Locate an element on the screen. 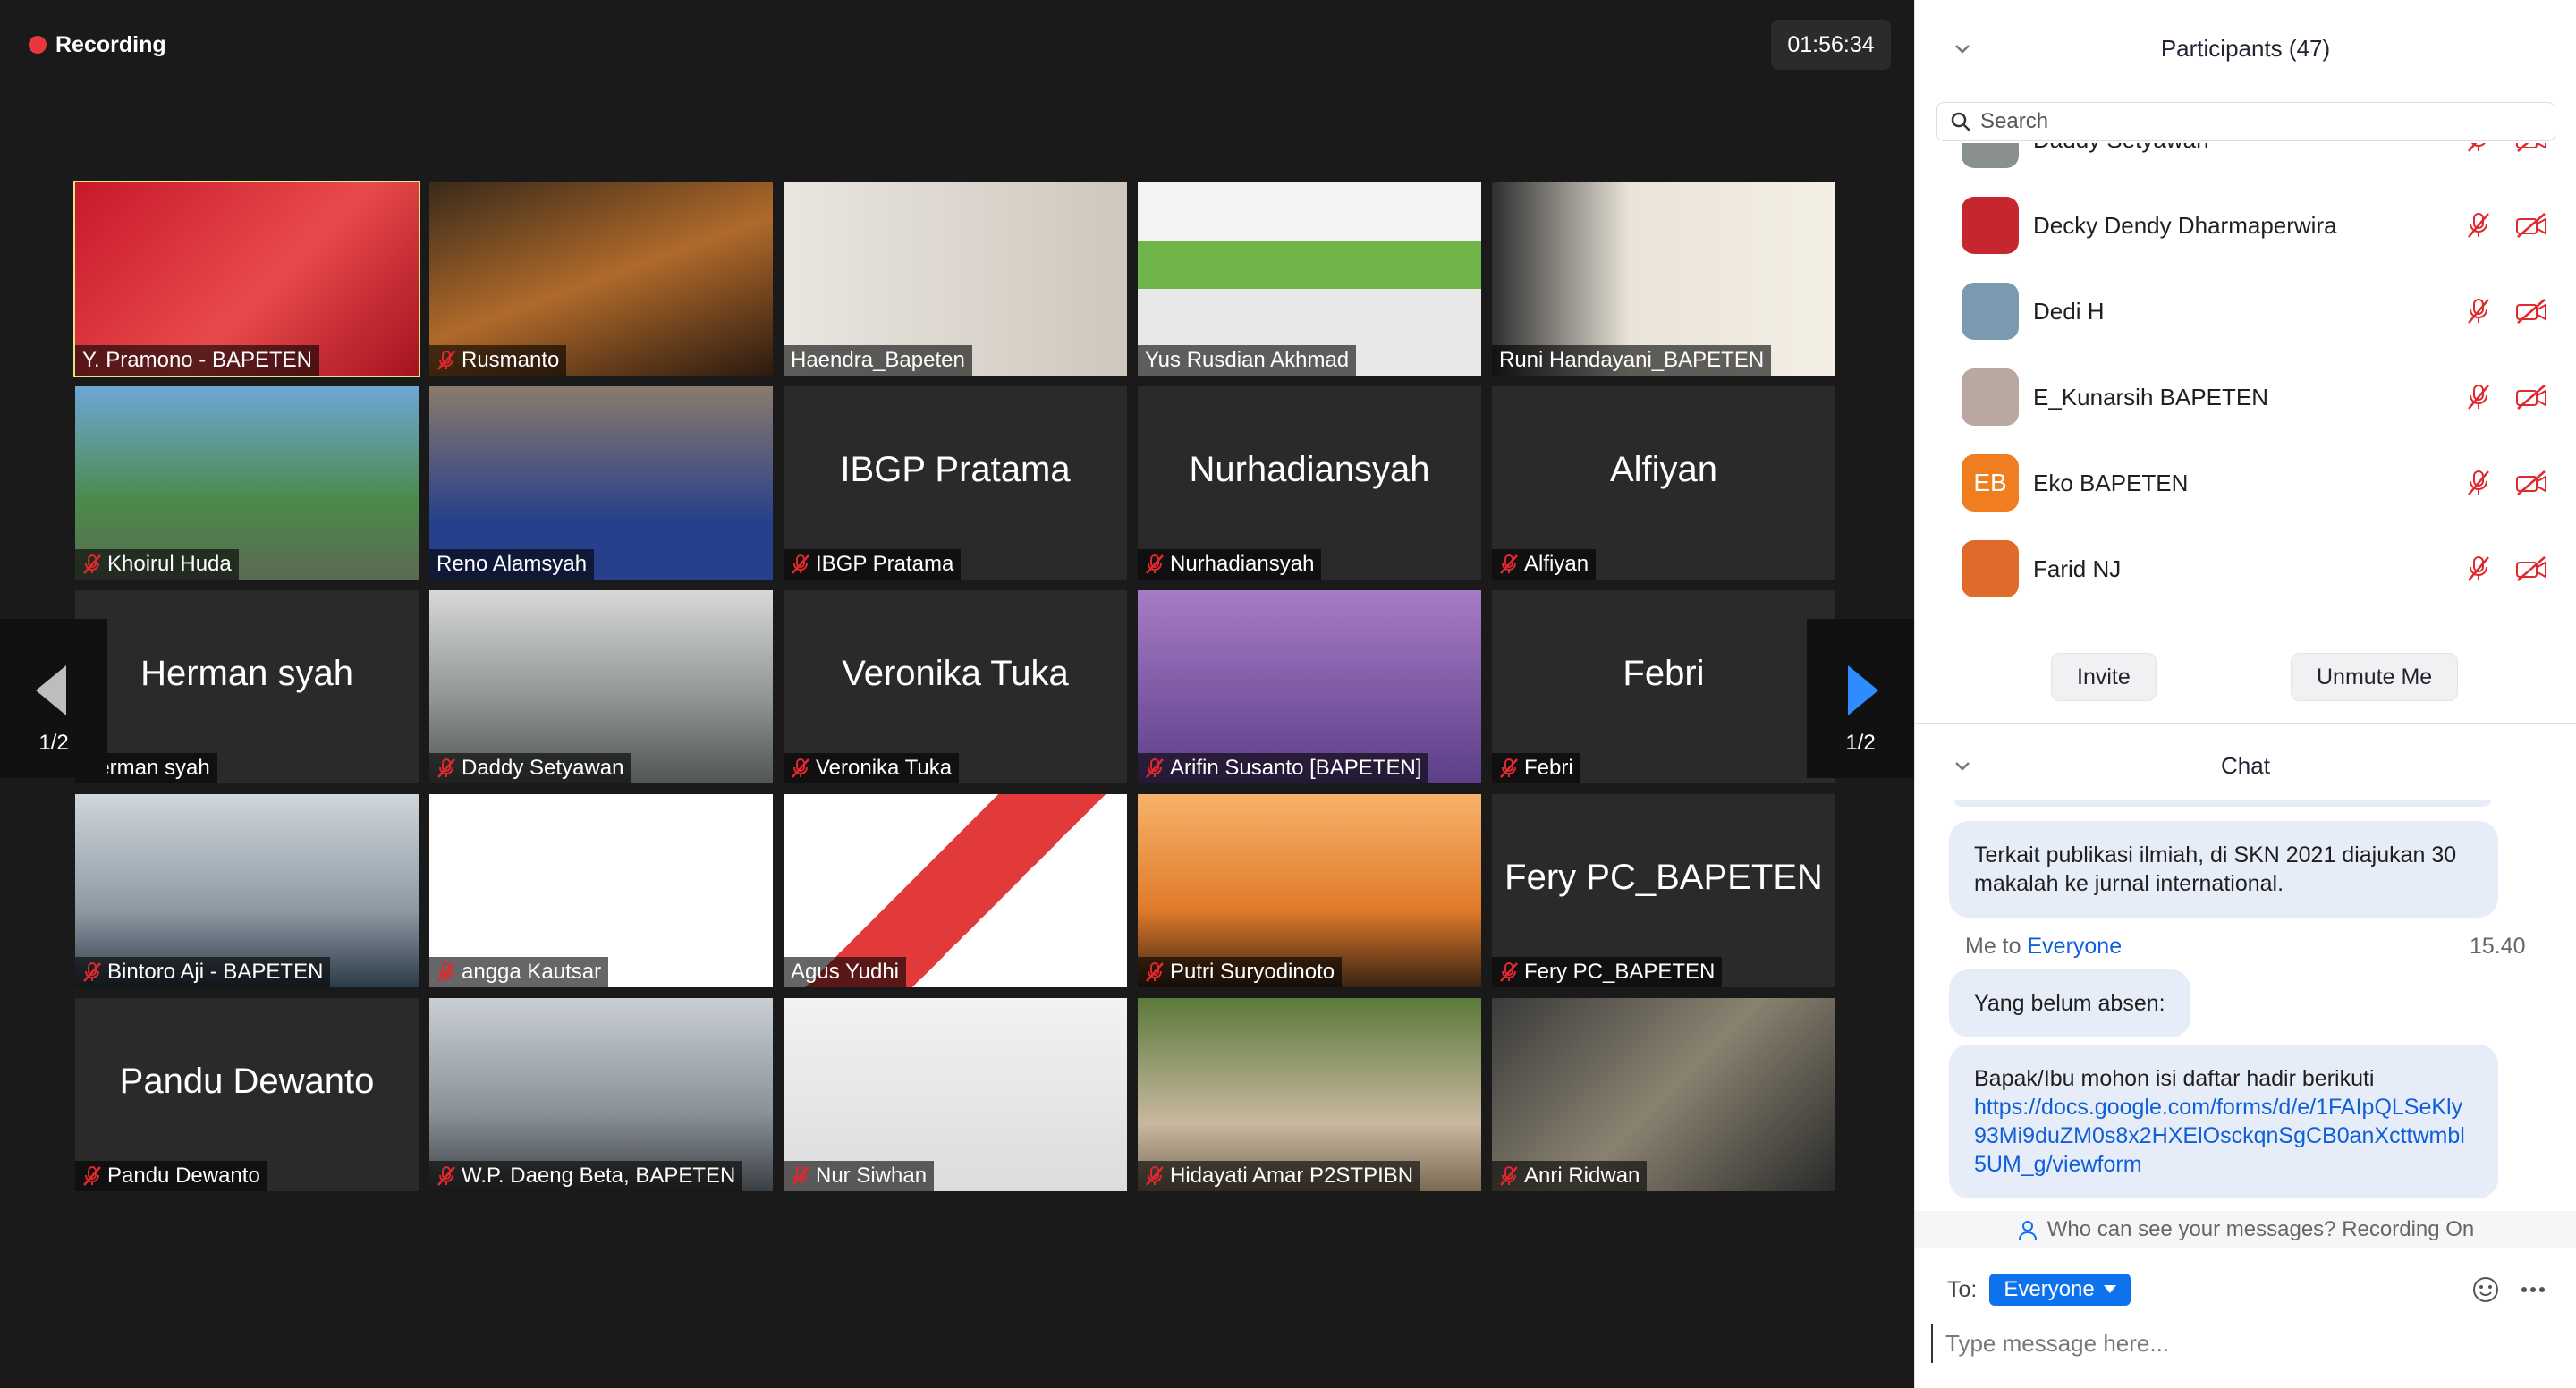 The width and height of the screenshot is (2576, 1388). recipient-dropdown: Everyone is located at coordinates (2060, 1290).